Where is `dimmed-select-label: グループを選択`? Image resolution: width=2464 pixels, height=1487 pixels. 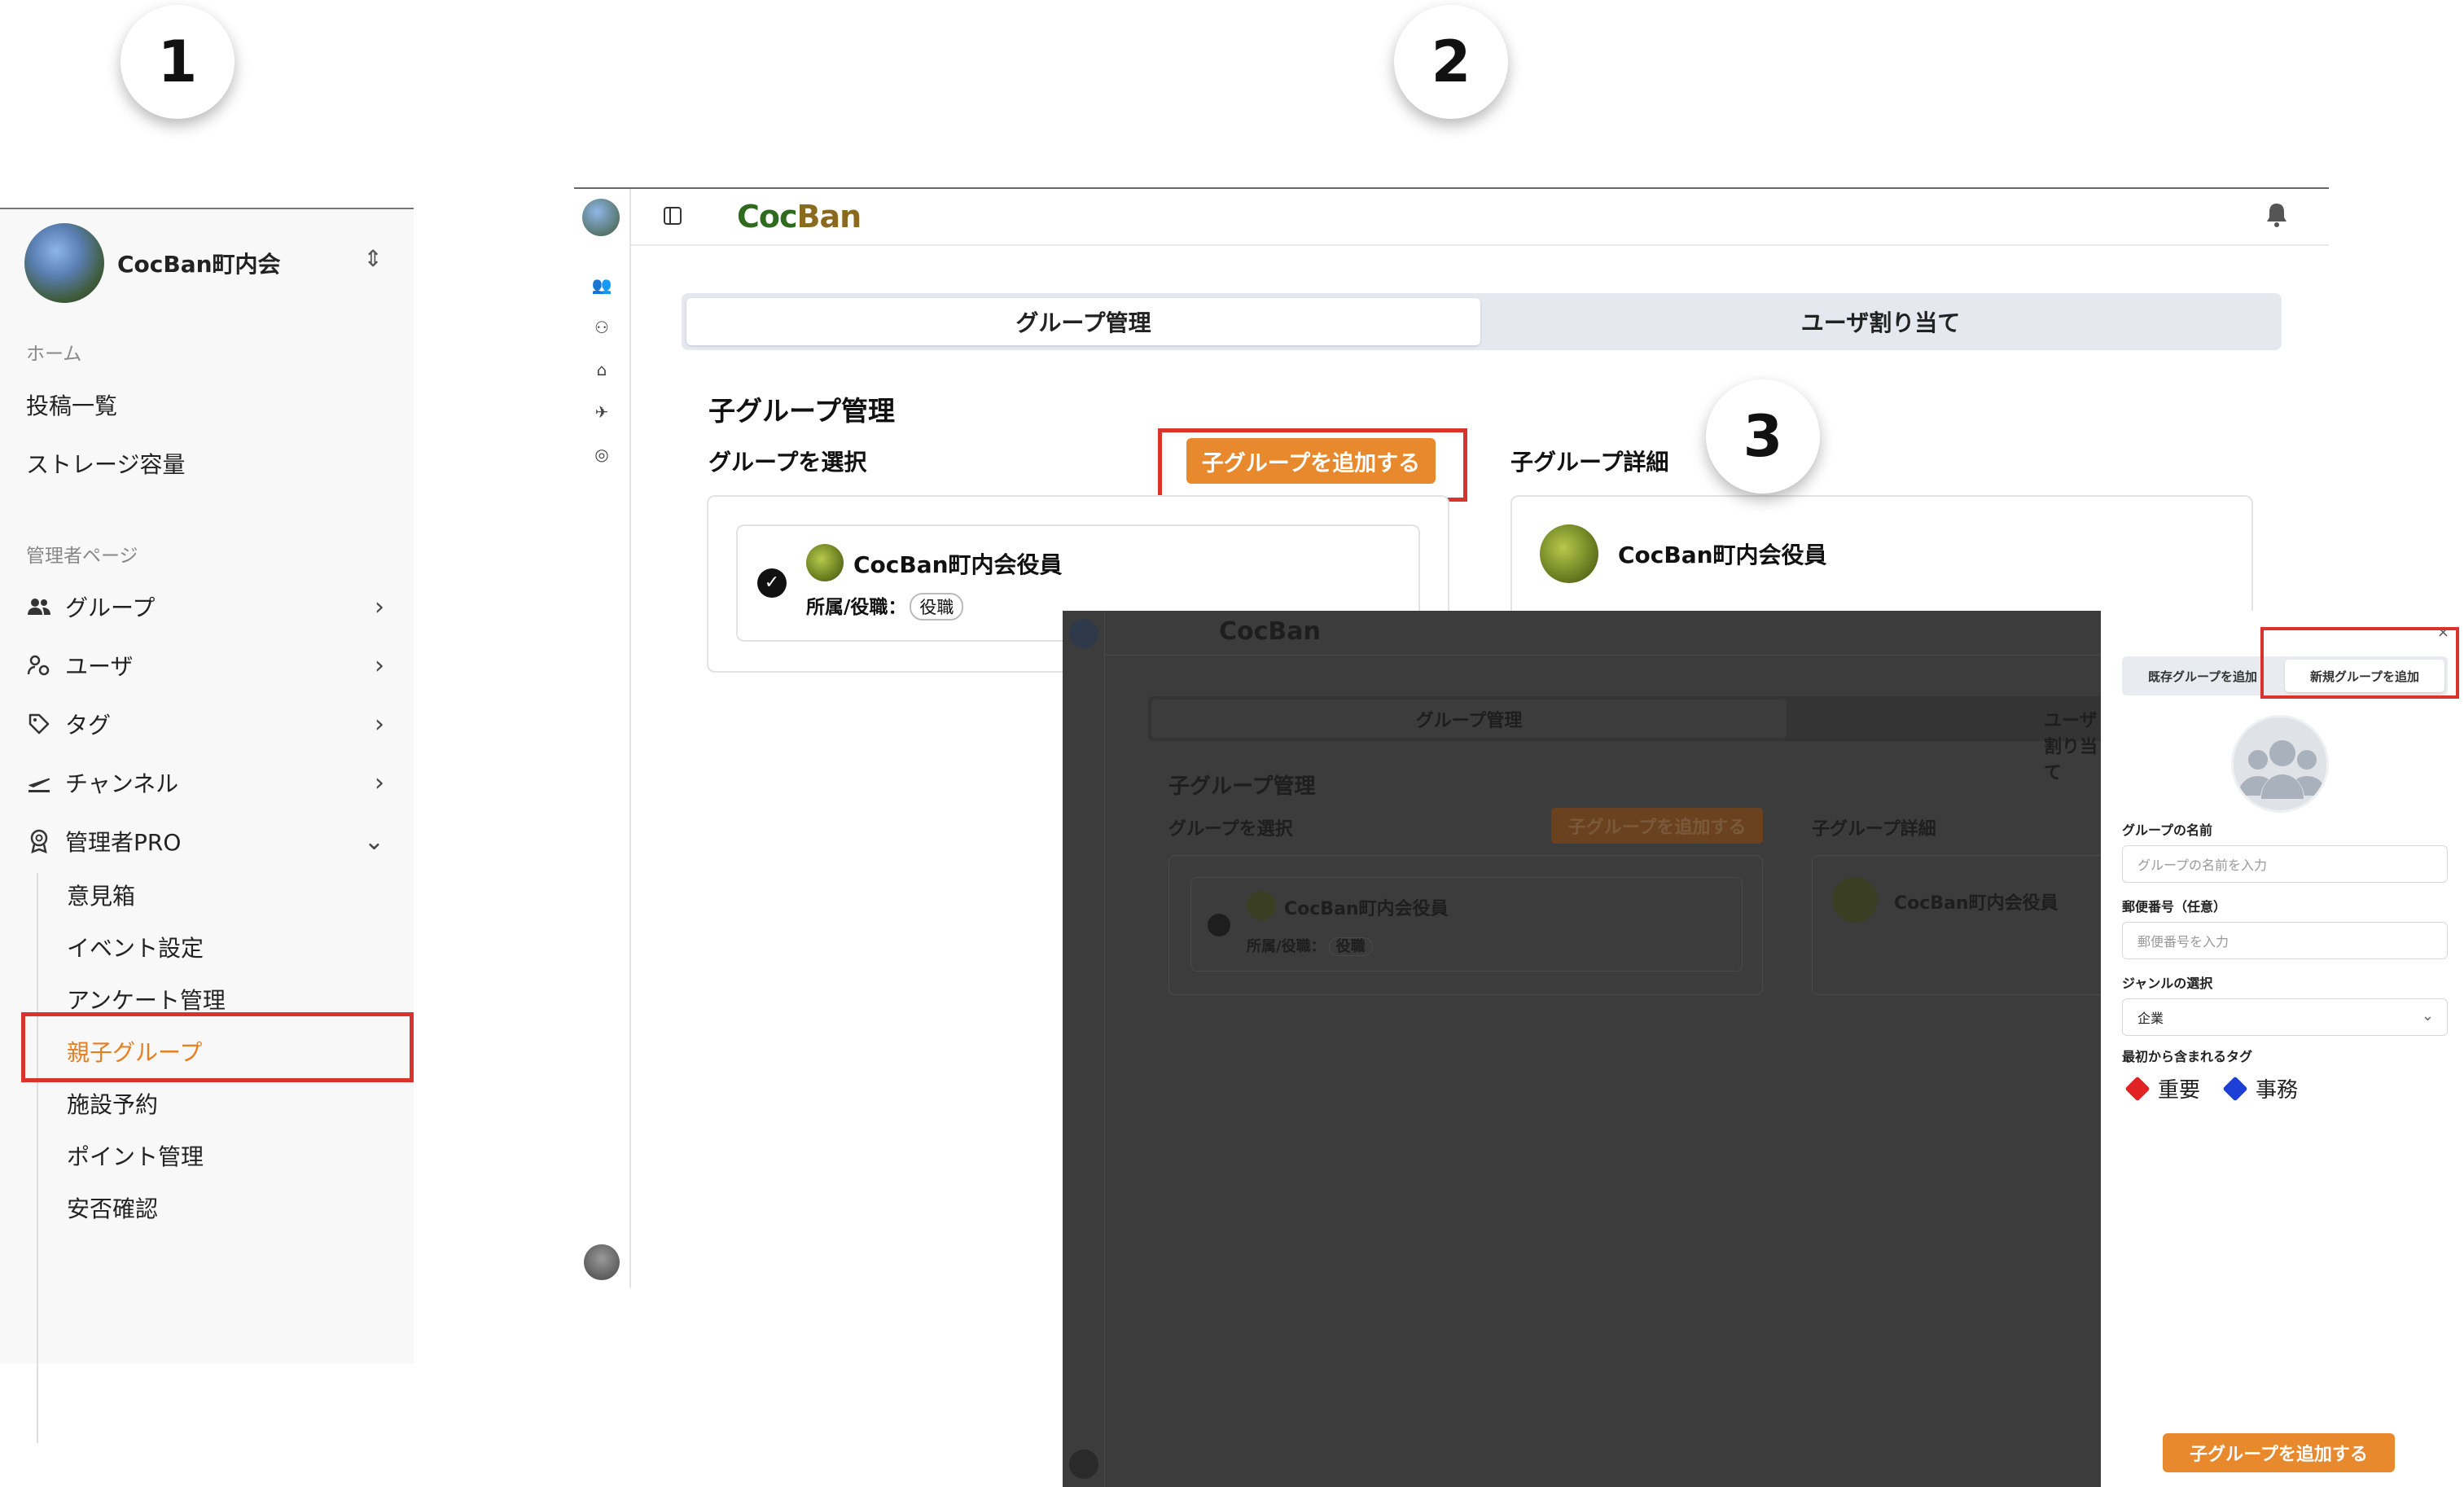 dimmed-select-label: グループを選択 is located at coordinates (1230, 829).